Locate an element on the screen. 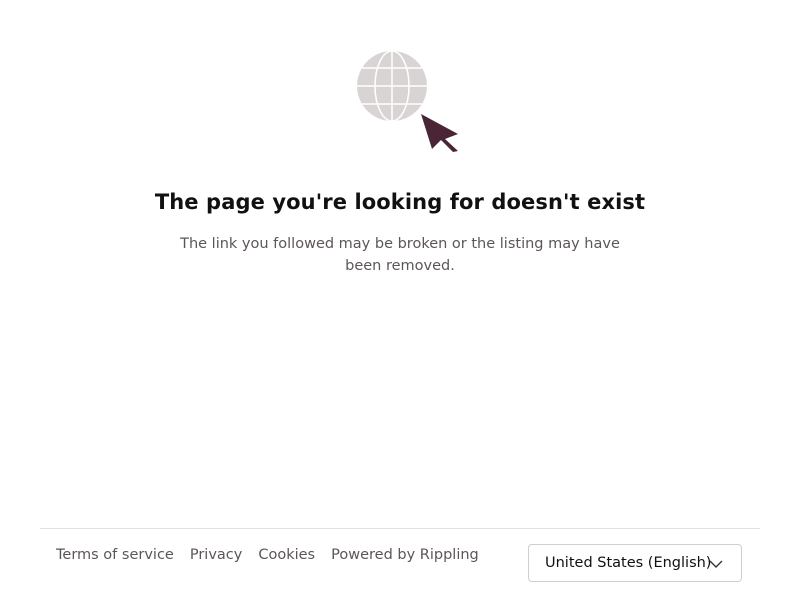 The height and width of the screenshot is (600, 800). footer-divider is located at coordinates (400, 528).